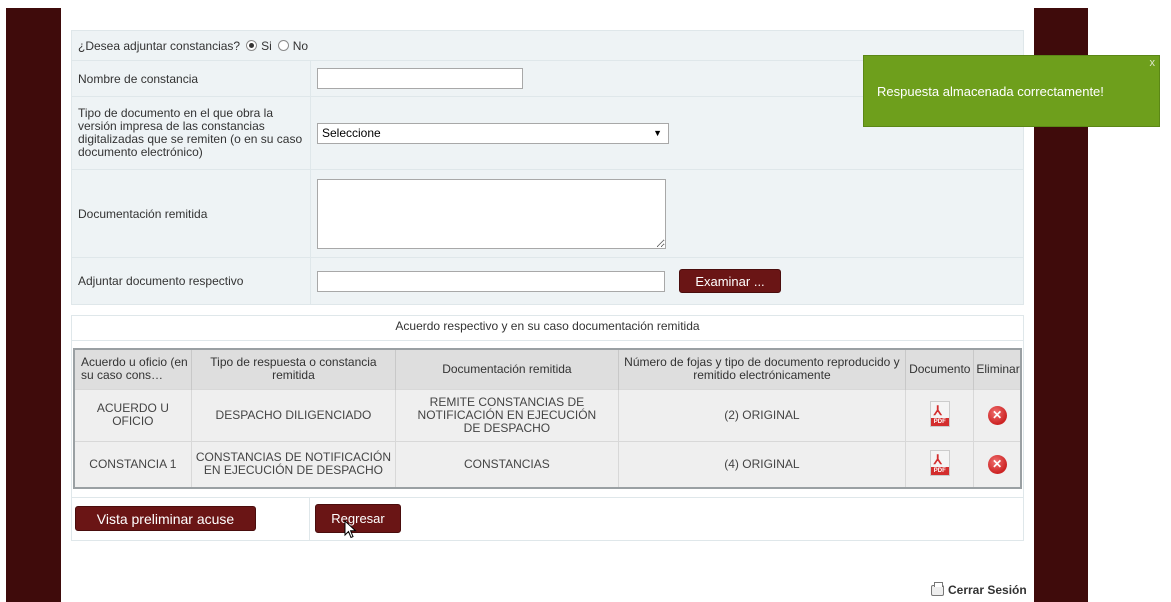 The image size is (1171, 602). Describe the element at coordinates (990, 91) in the screenshot. I see `toast-message: Respuesta almacenada correctamente!` at that location.